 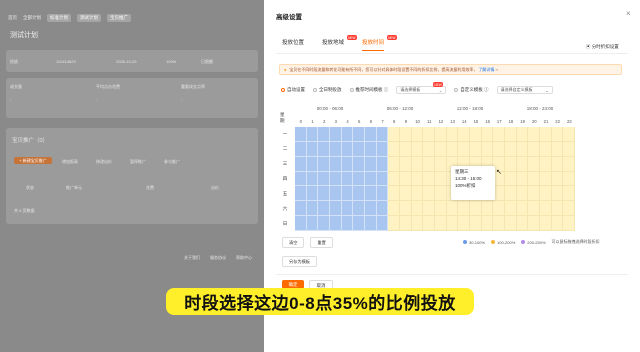 What do you see at coordinates (59, 18) in the screenshot?
I see `breadcrumb-item: 标准计划` at bounding box center [59, 18].